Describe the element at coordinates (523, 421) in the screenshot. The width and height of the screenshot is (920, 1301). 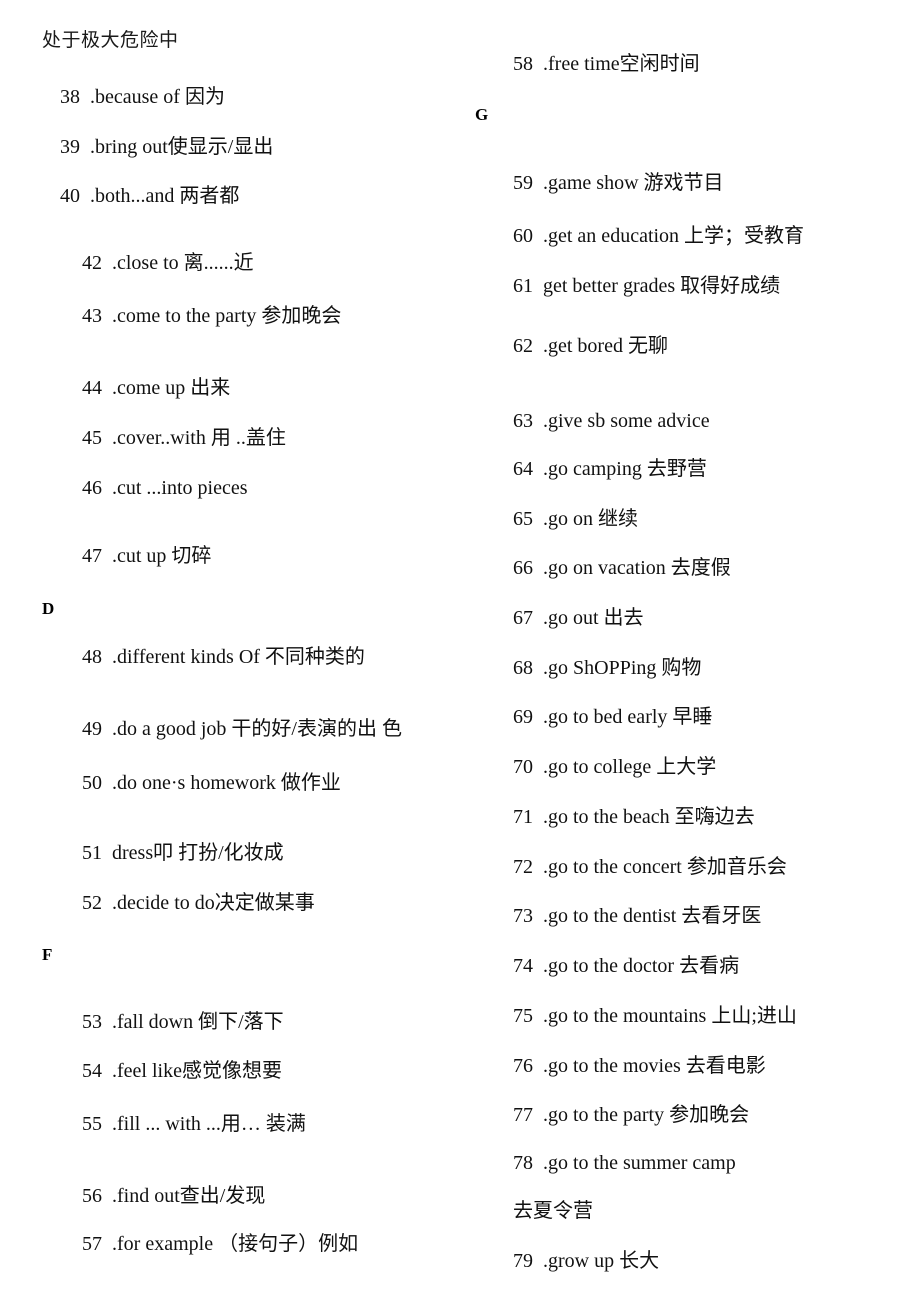
I see `entry-number: 63` at that location.